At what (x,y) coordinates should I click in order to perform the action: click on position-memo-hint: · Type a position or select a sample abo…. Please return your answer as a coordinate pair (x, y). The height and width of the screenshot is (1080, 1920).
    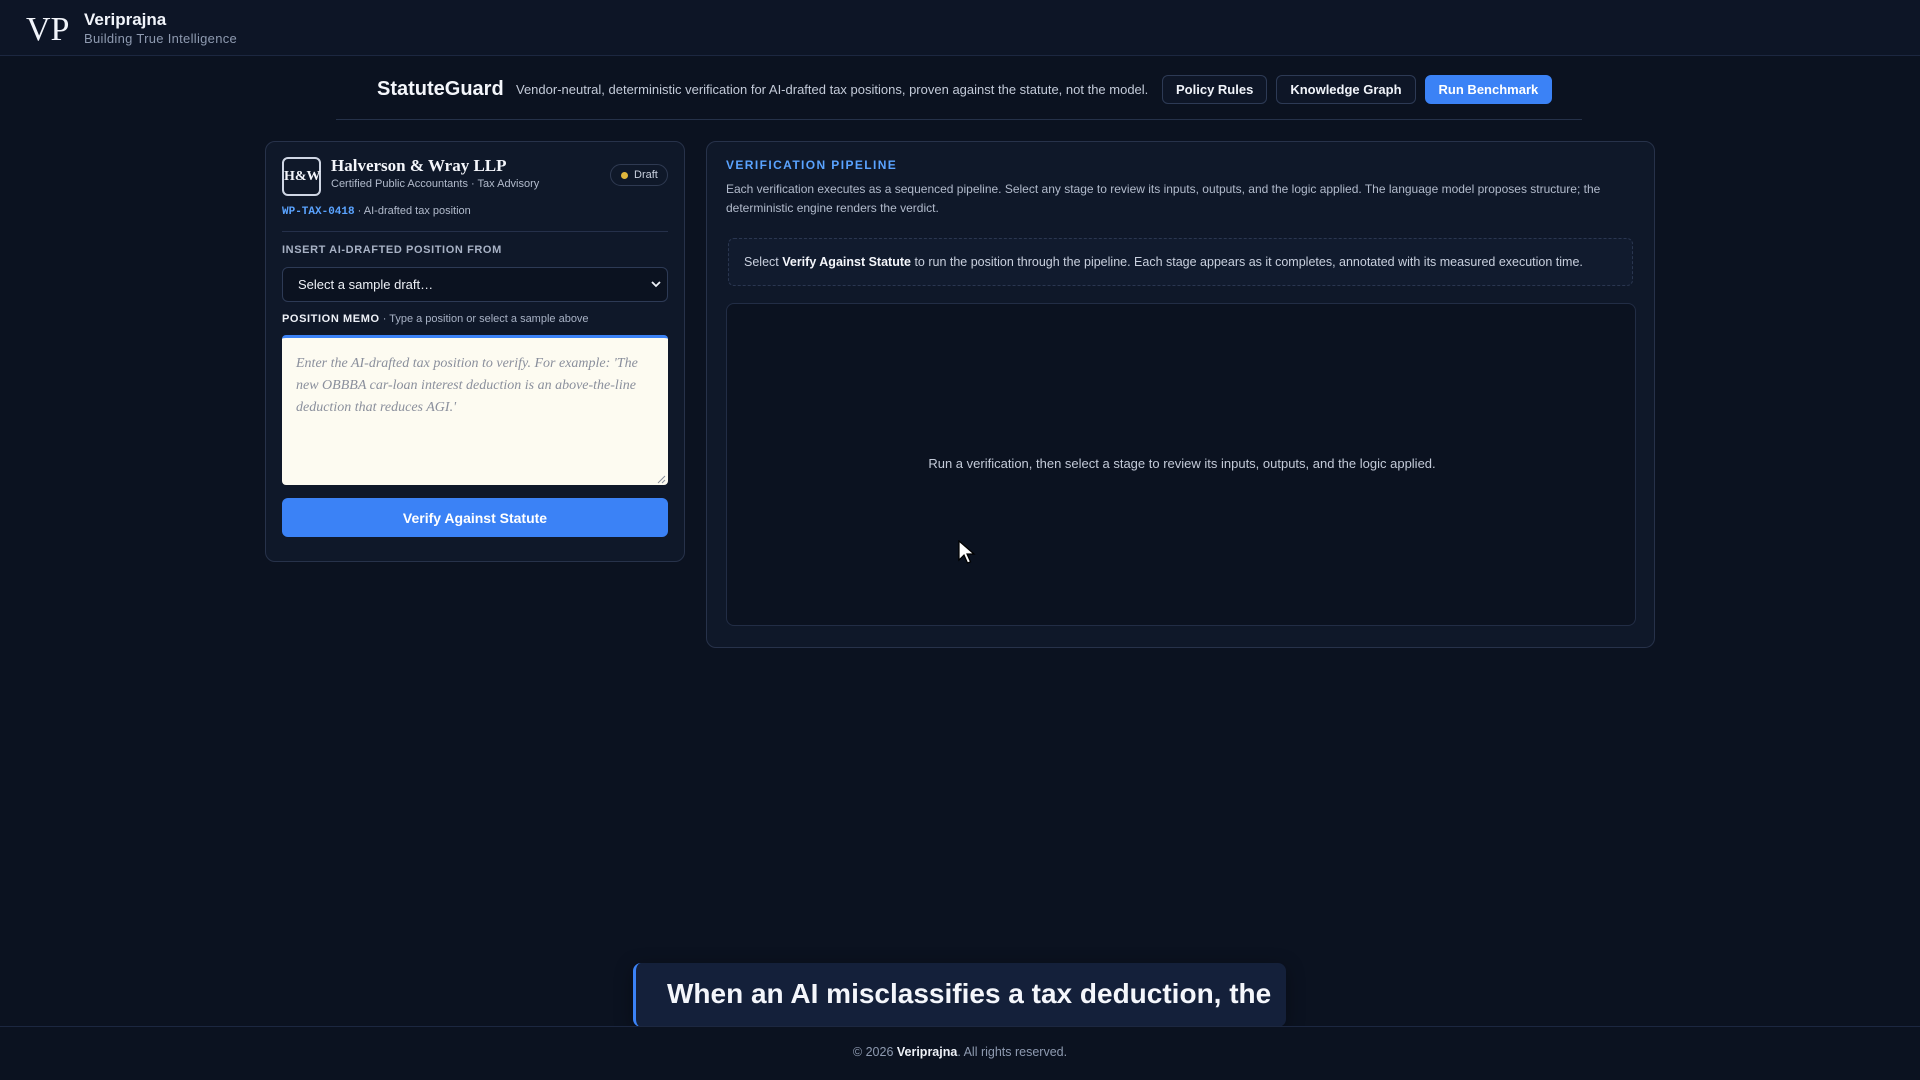
    Looking at the image, I should click on (484, 319).